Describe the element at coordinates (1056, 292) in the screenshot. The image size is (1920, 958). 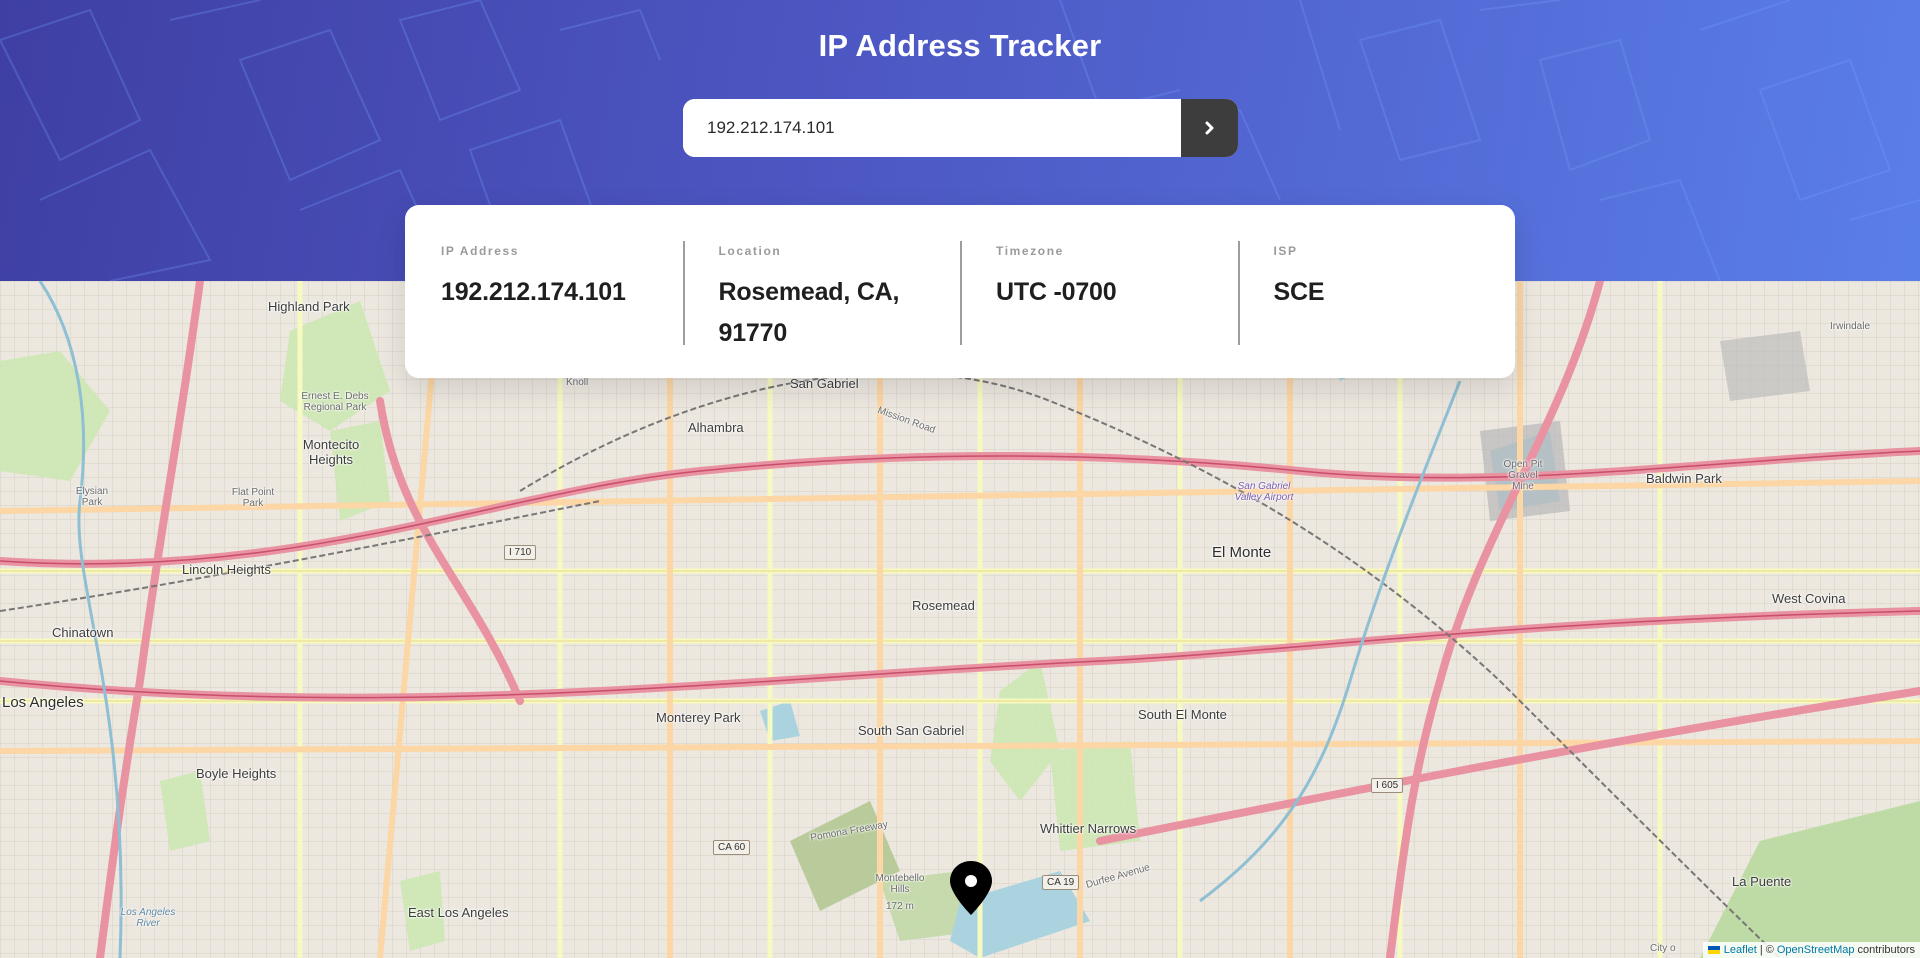
I see `info-value: UTC -0700` at that location.